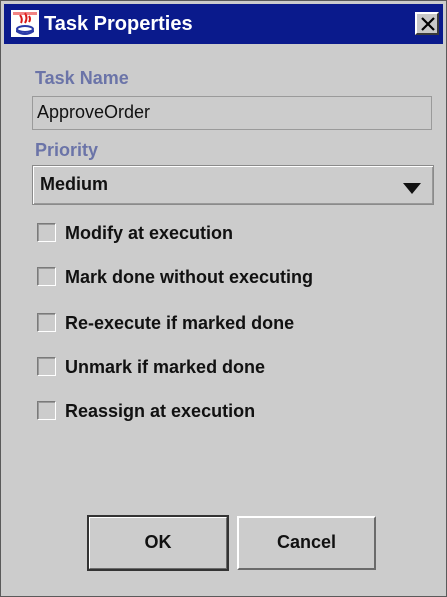  I want to click on task-name-field: ApproveOrder, so click(232, 113).